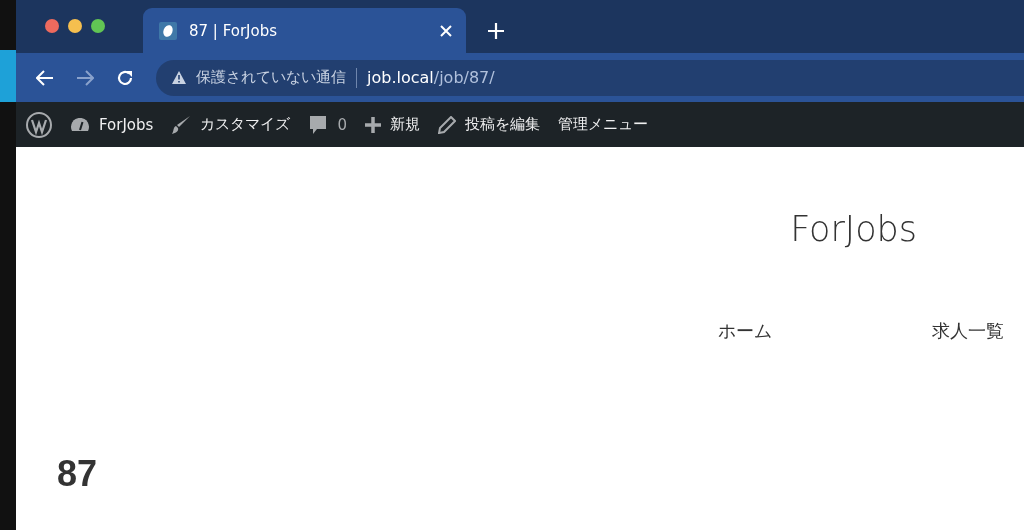  Describe the element at coordinates (231, 124) in the screenshot. I see `admin-bar-customize-item: カスタマイズ` at that location.